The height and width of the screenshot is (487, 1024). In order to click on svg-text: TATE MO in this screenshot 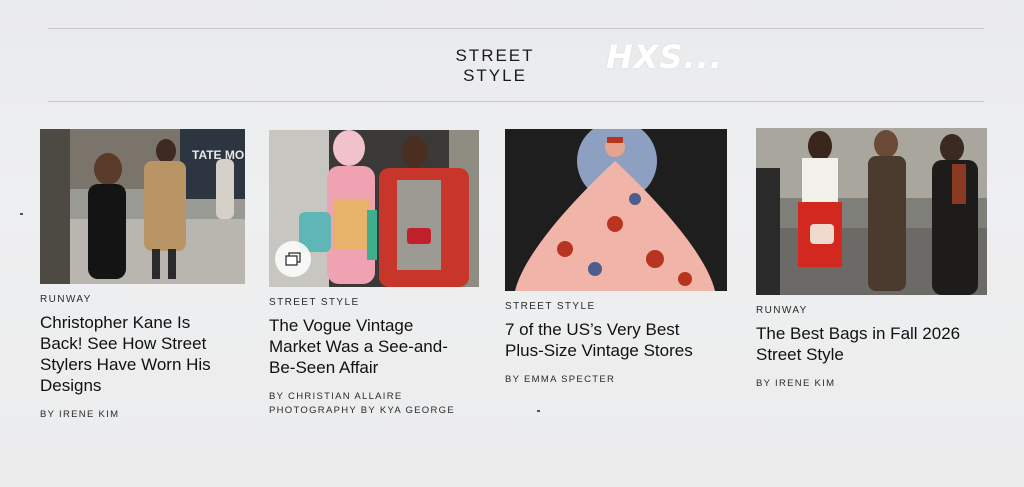, I will do `click(218, 155)`.